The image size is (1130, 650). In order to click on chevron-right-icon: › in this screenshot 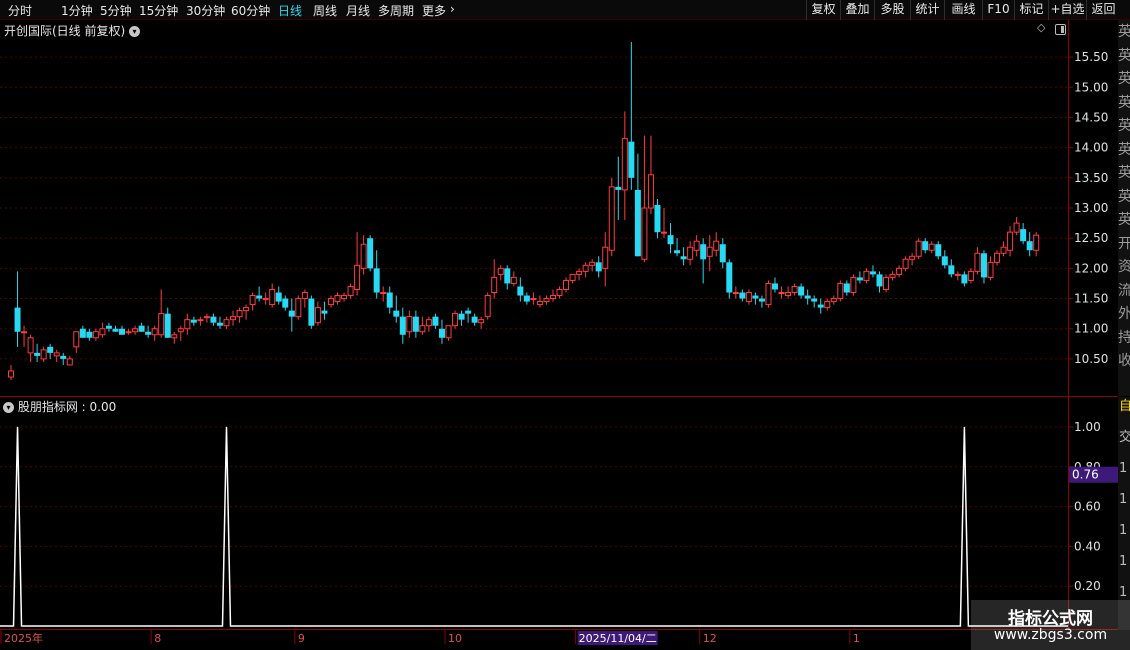, I will do `click(452, 9)`.